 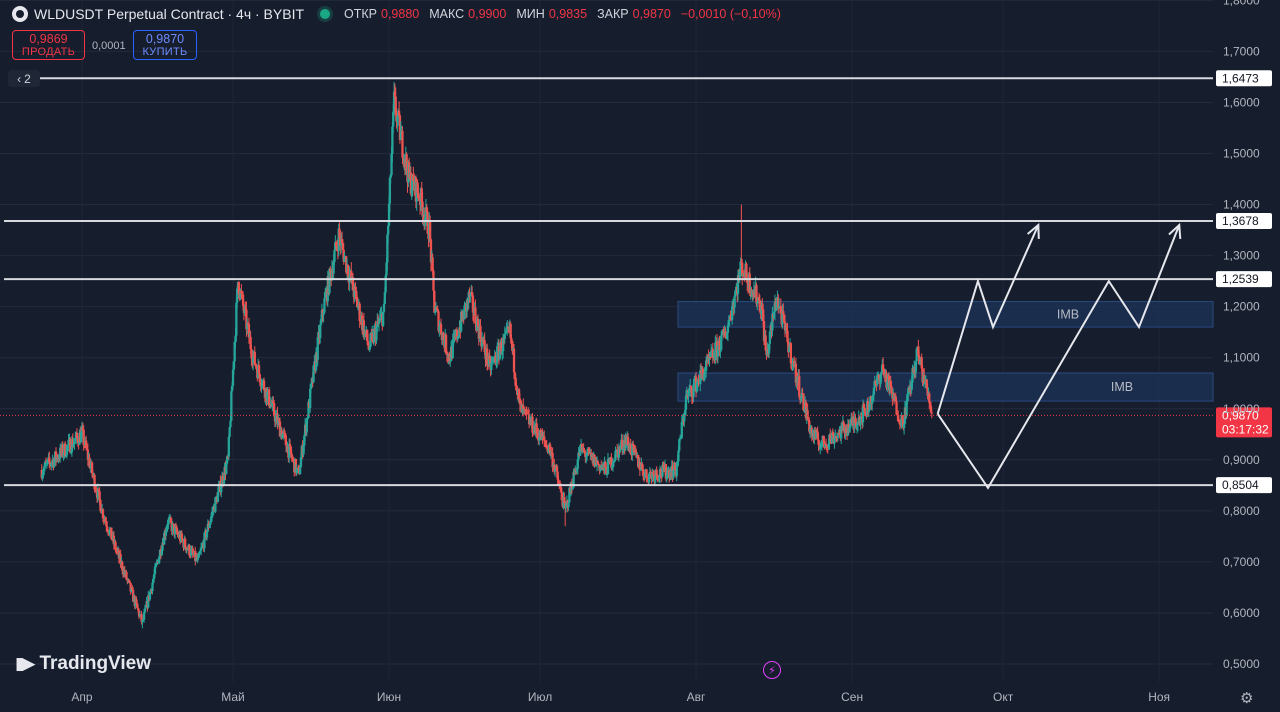 What do you see at coordinates (696, 697) in the screenshot?
I see `time-tick-label: Авг` at bounding box center [696, 697].